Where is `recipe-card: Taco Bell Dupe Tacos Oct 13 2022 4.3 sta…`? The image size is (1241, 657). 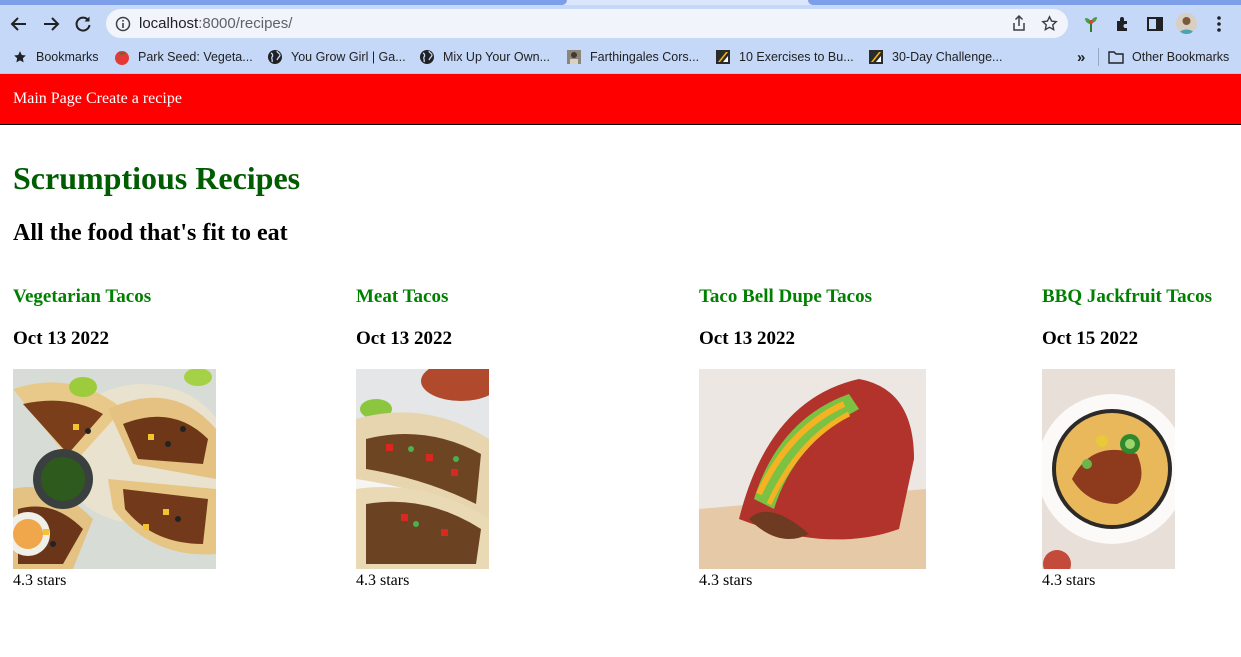 recipe-card: Taco Bell Dupe Tacos Oct 13 2022 4.3 sta… is located at coordinates (812, 437).